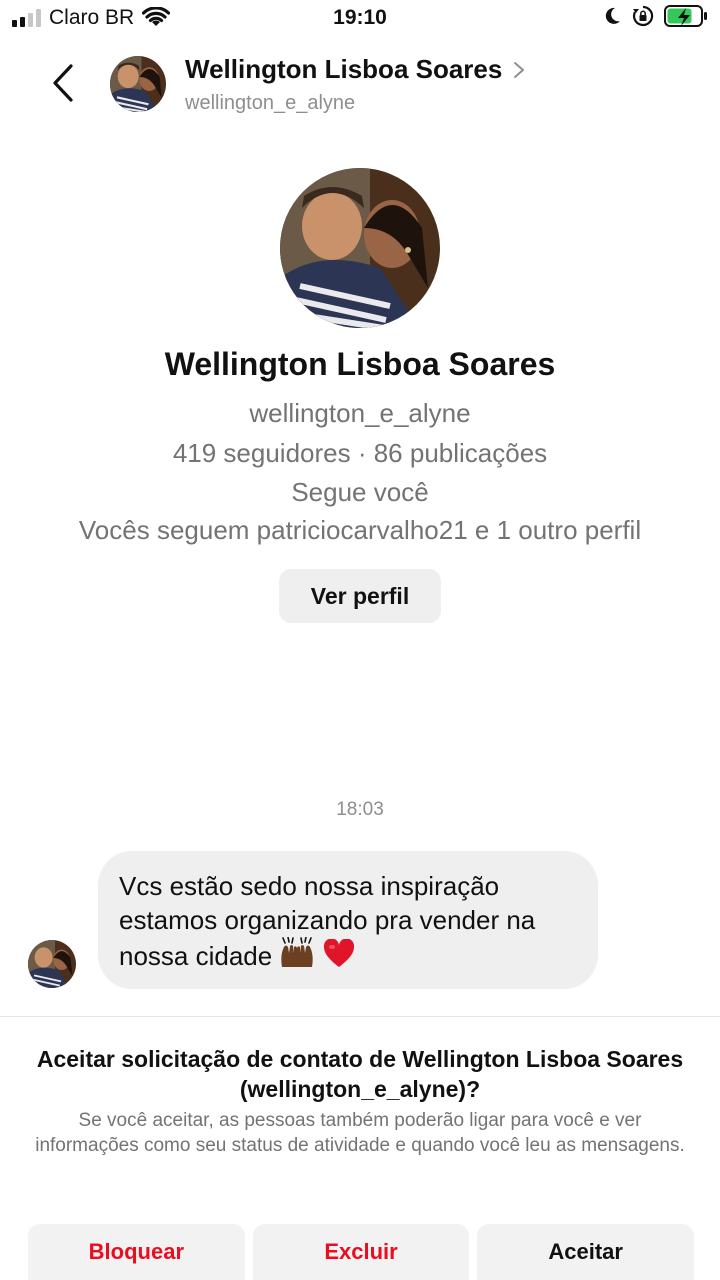  I want to click on view-profile-button: Ver perfil, so click(360, 596).